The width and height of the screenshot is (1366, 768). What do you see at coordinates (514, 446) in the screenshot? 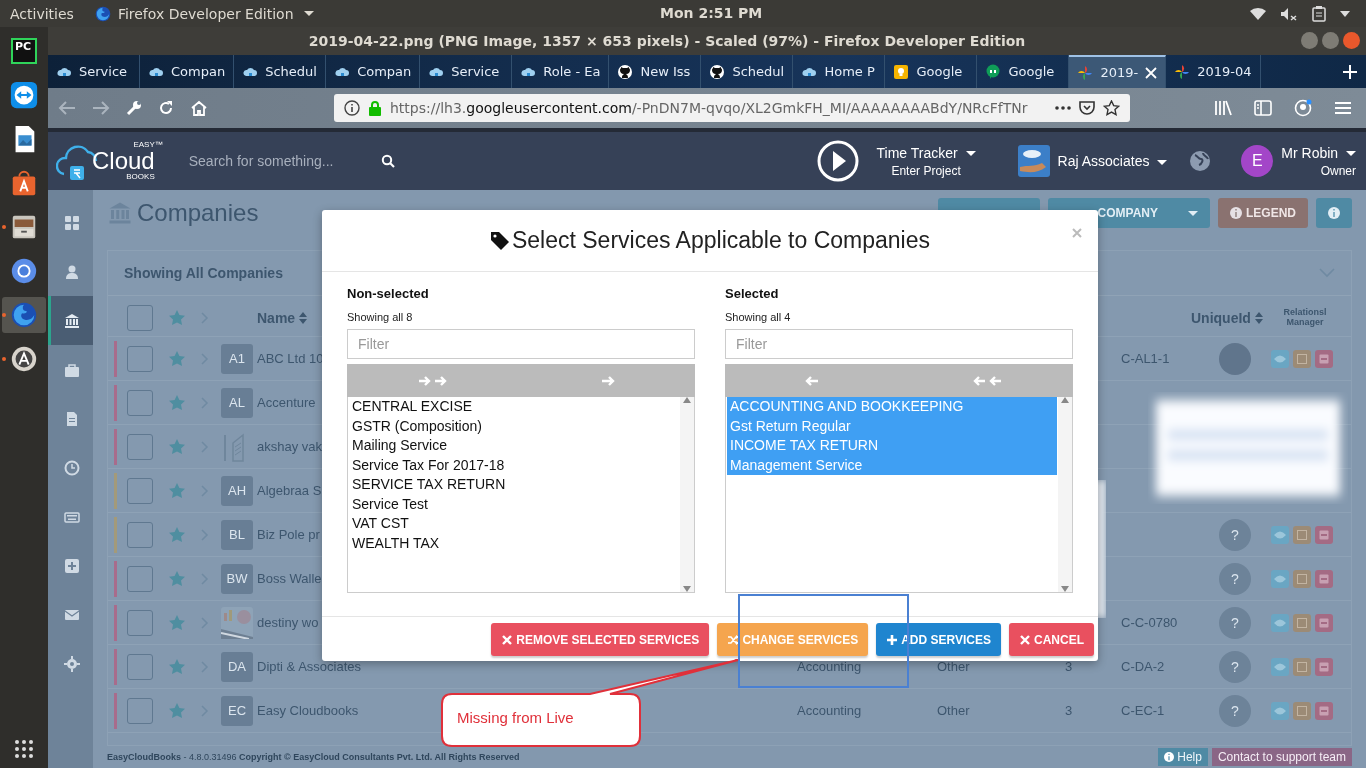
I see `list-option: Mailing Service` at bounding box center [514, 446].